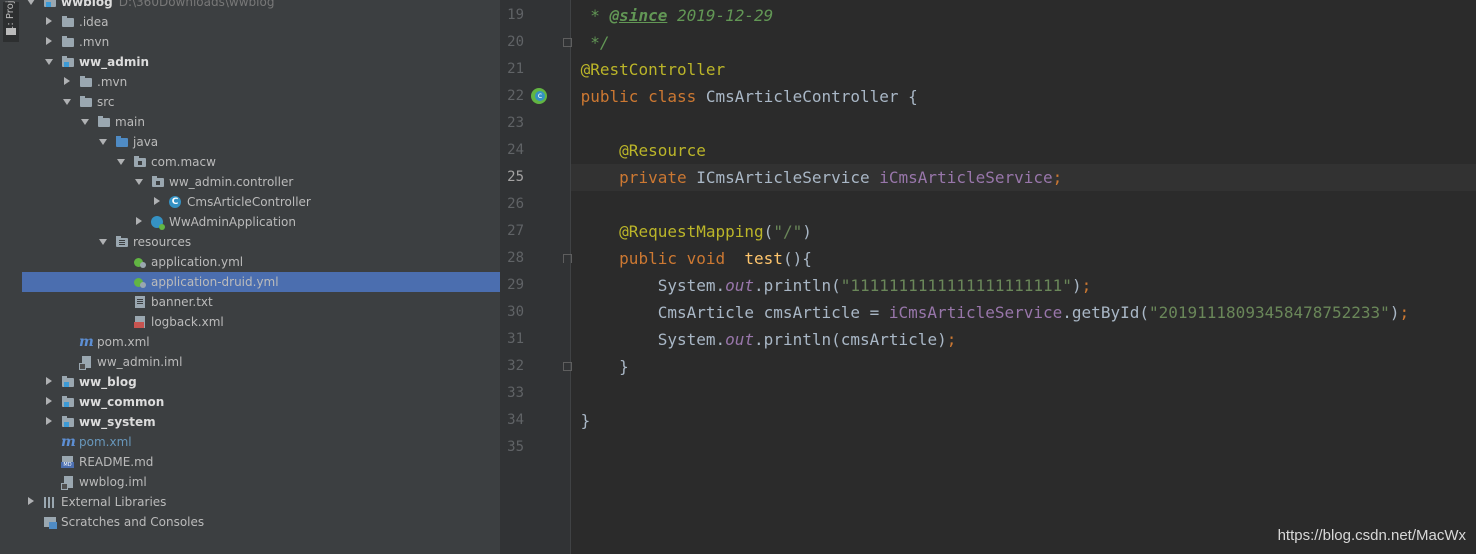  I want to click on code-line: public class CmsArticleController {, so click(1023, 96).